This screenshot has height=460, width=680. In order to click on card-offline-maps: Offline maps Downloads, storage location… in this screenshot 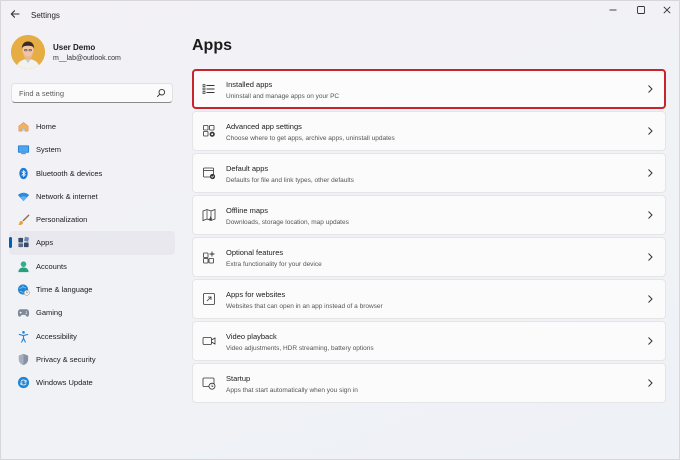, I will do `click(429, 215)`.